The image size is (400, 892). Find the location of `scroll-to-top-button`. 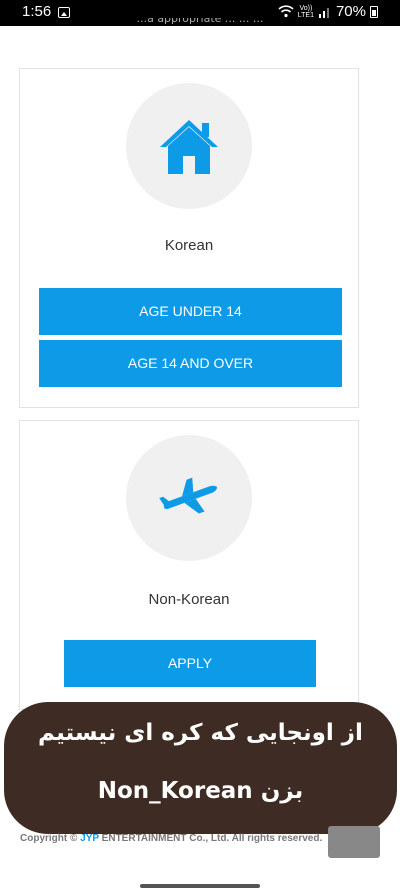

scroll-to-top-button is located at coordinates (354, 842).